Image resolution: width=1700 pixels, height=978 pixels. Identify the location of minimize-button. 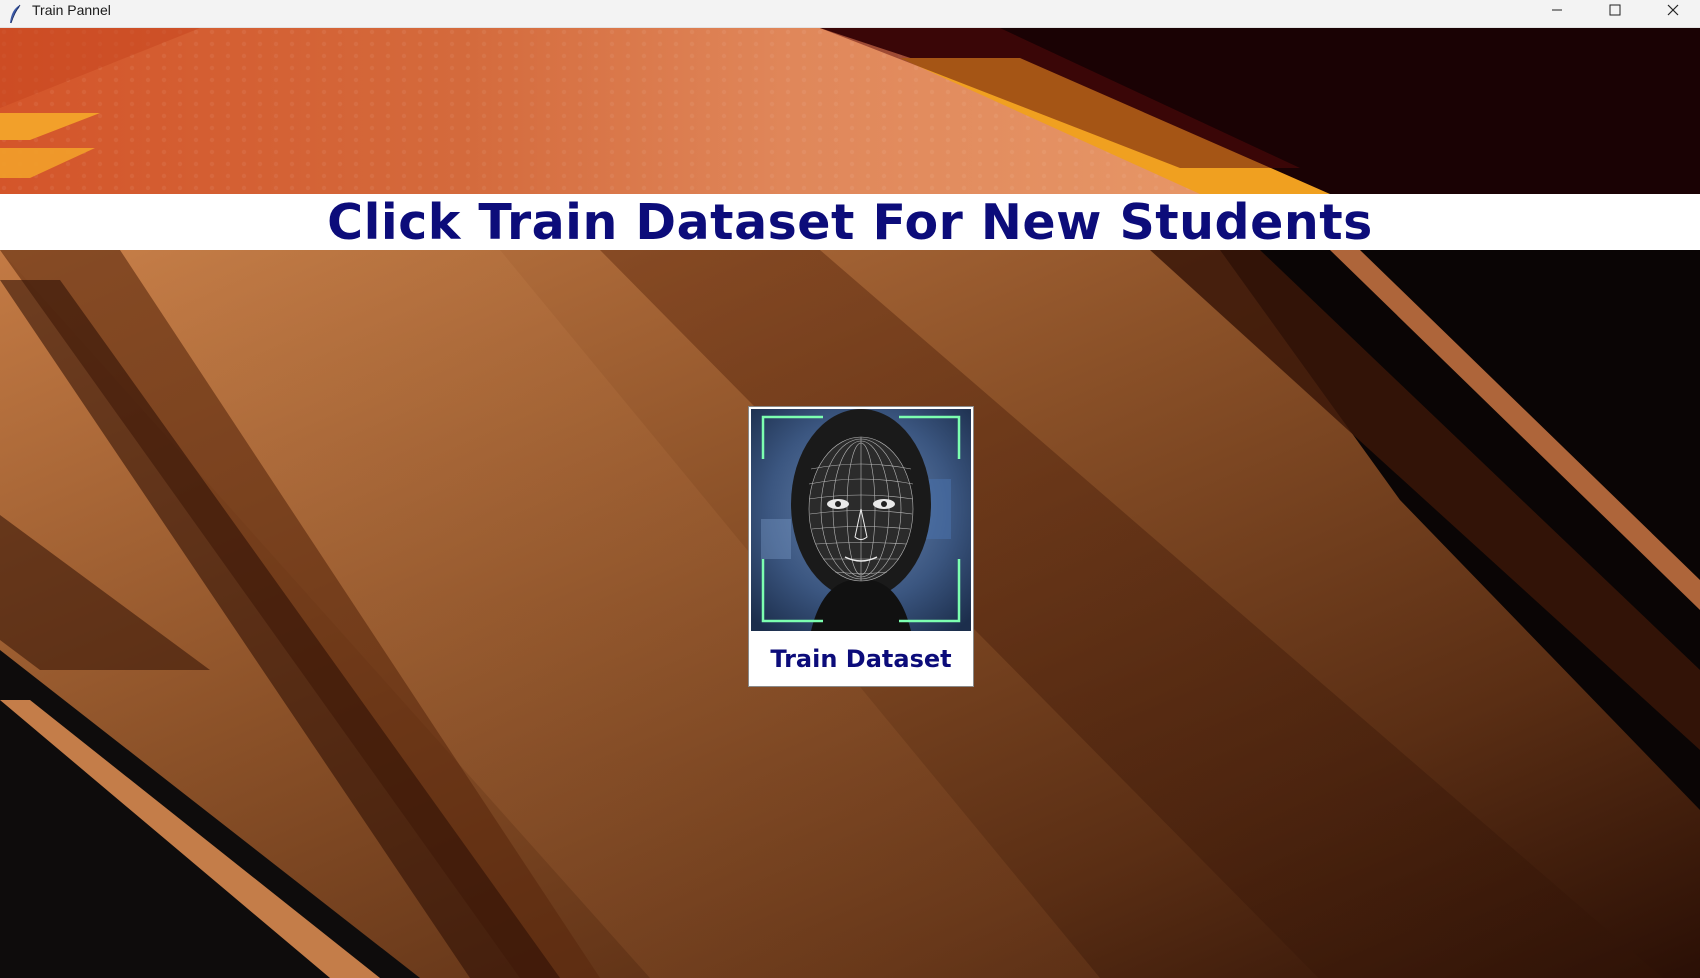
(1557, 10).